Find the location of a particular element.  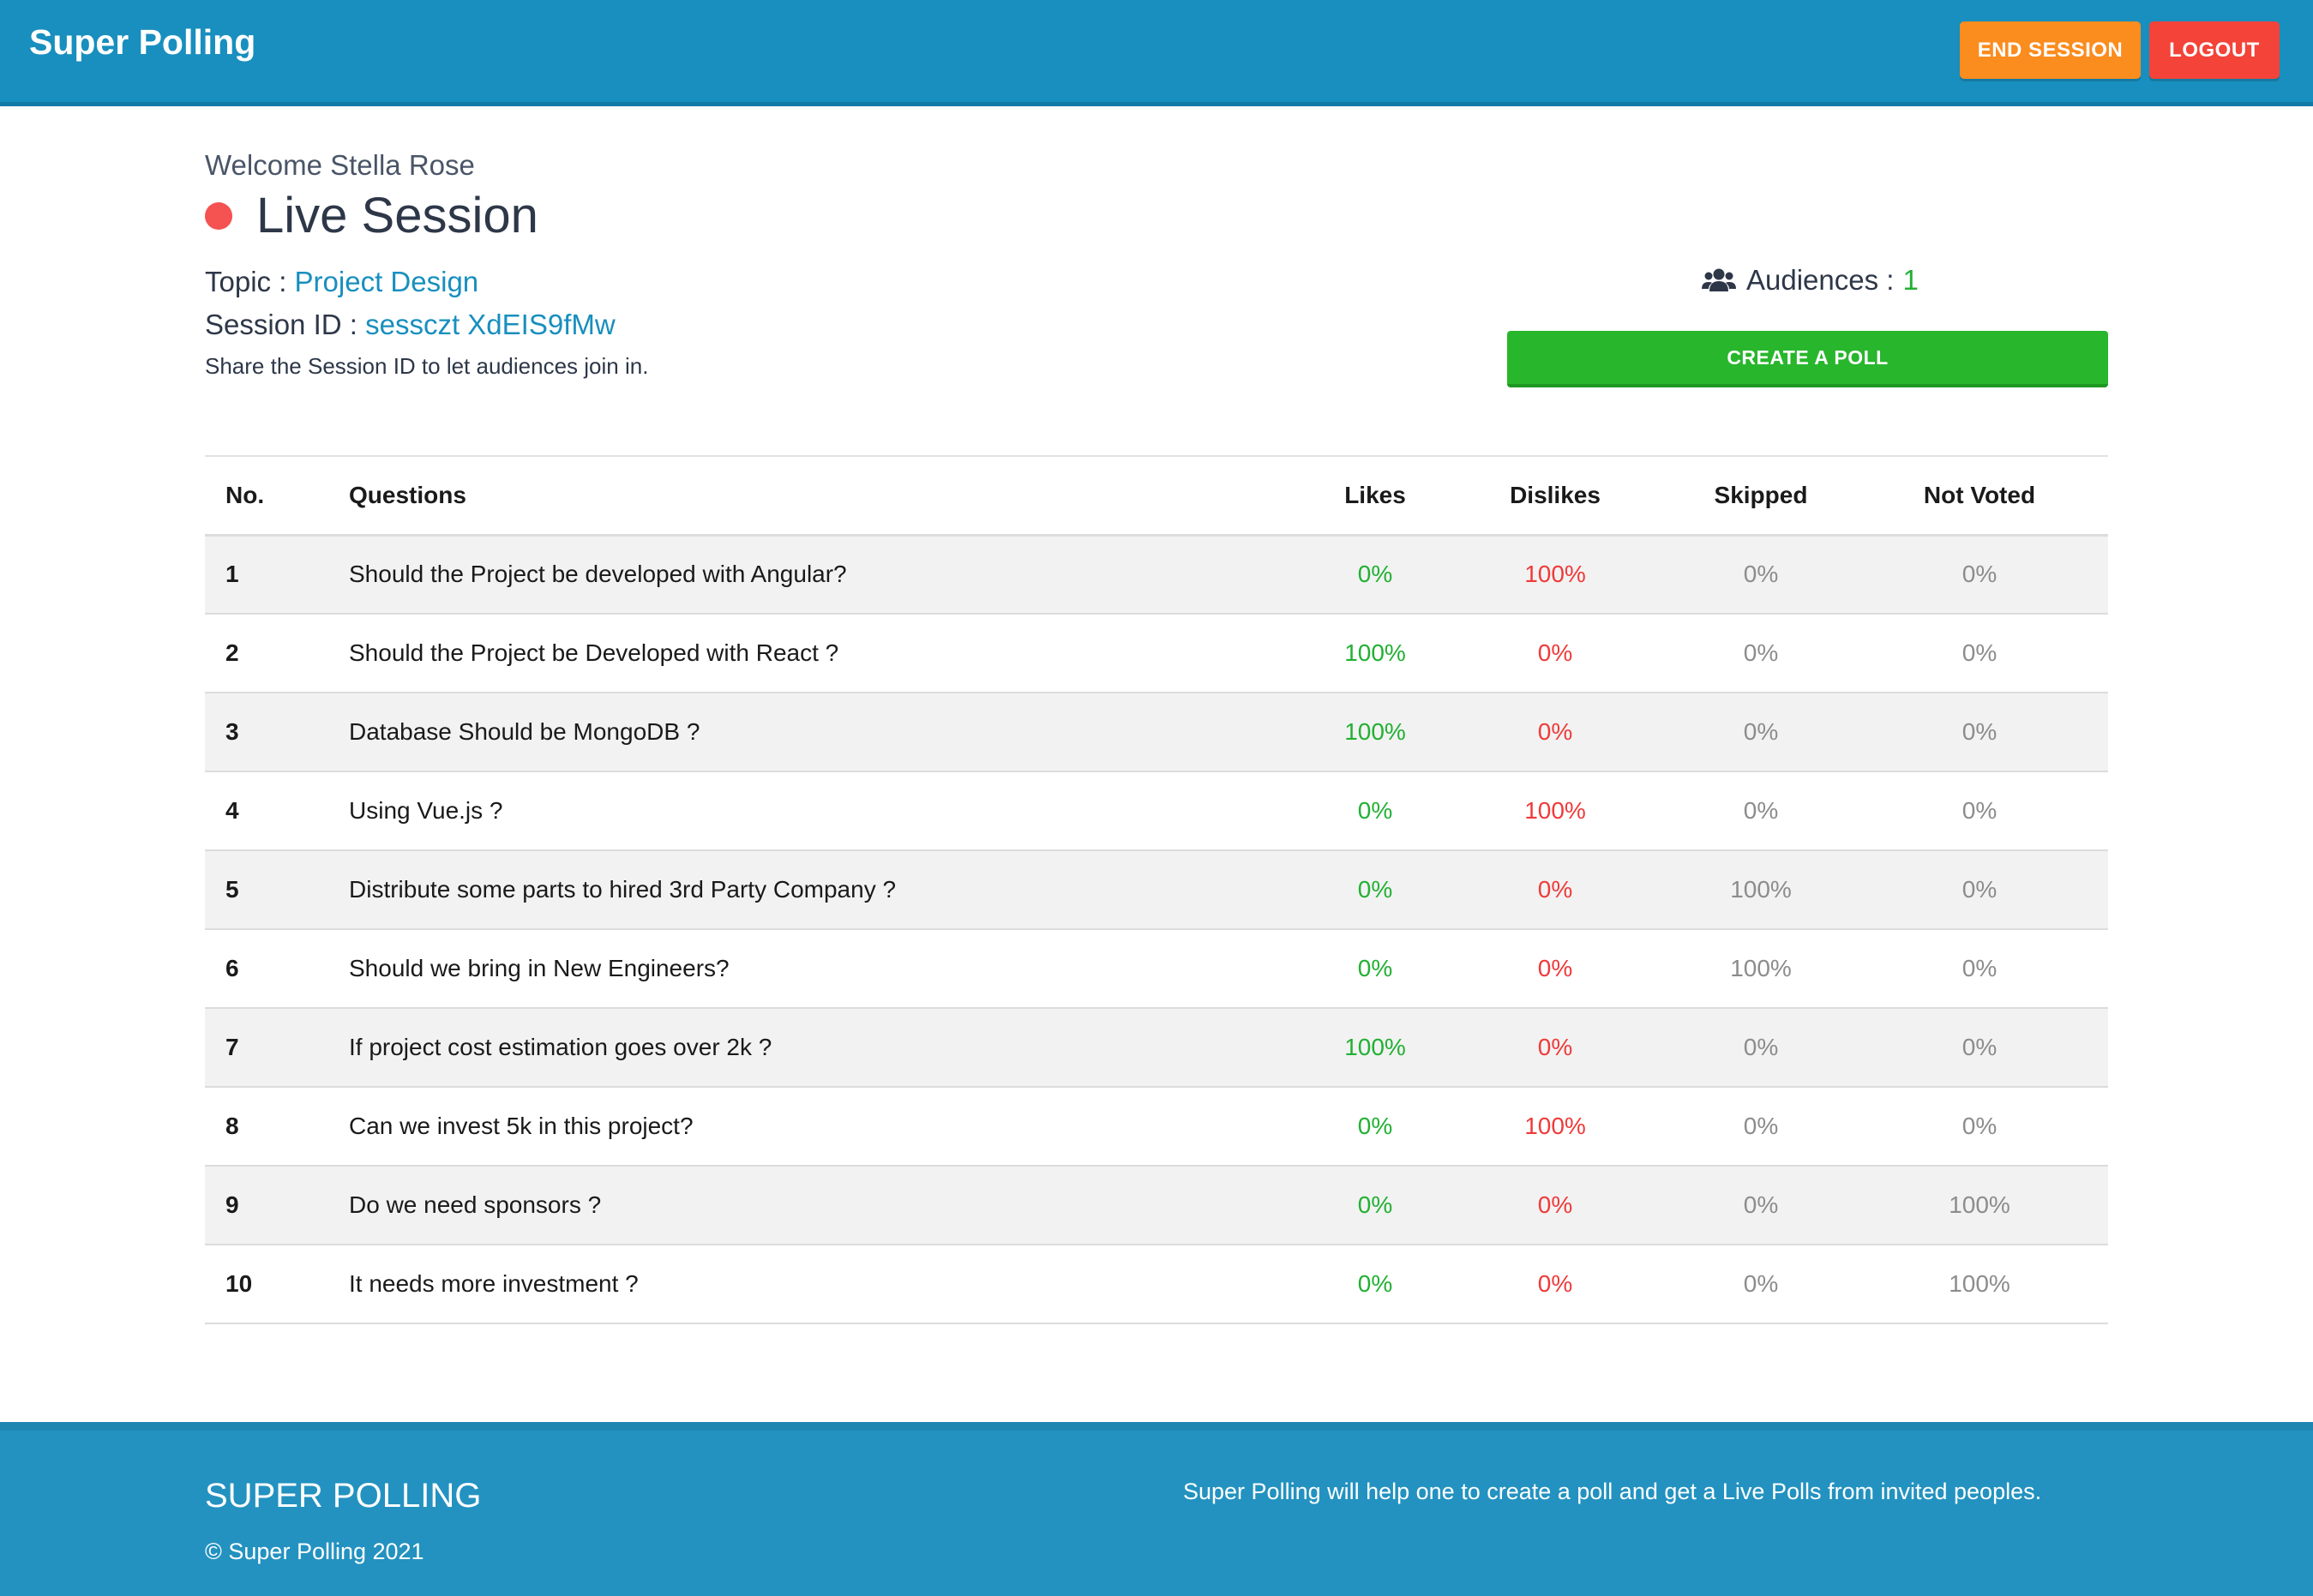

row-number: 6 is located at coordinates (232, 968).